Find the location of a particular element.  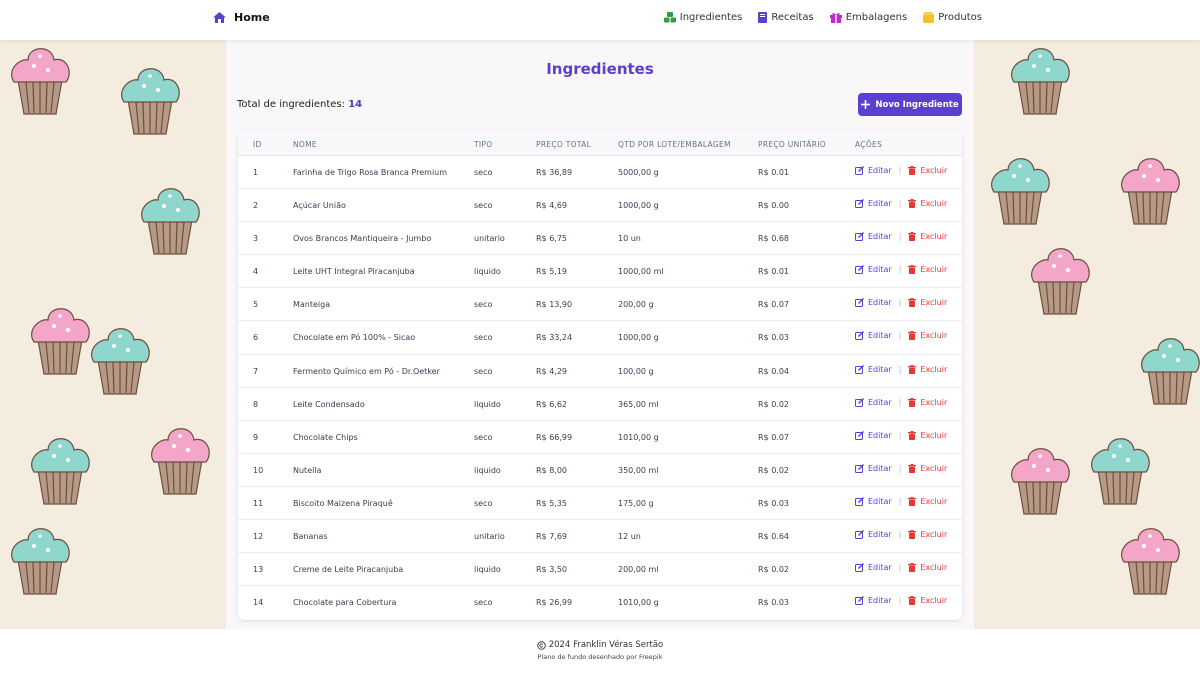

nav-produtos: Produtos is located at coordinates (952, 17).